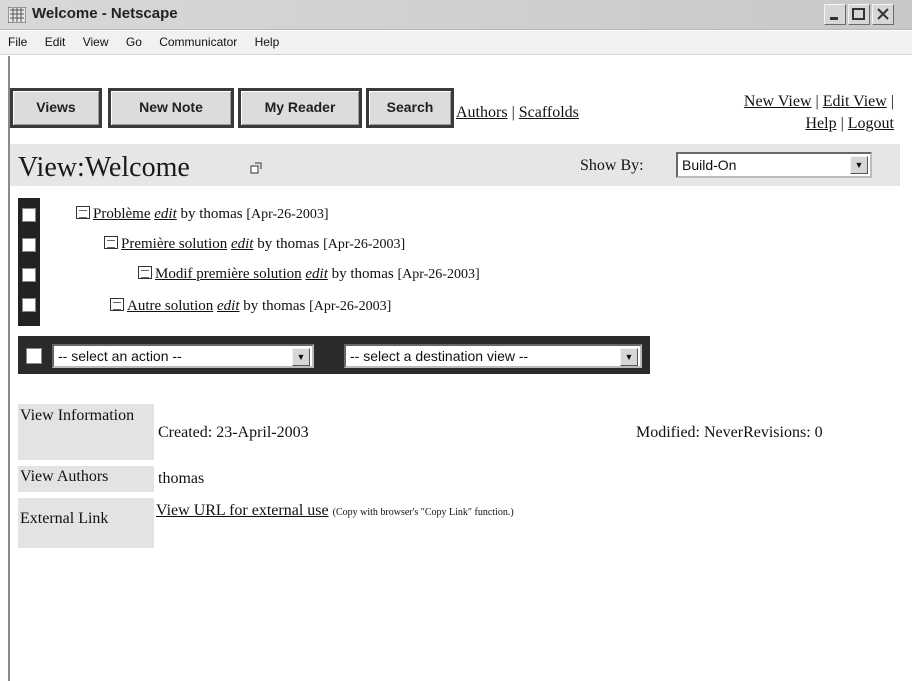  I want to click on view-information-label: View Information, so click(86, 432).